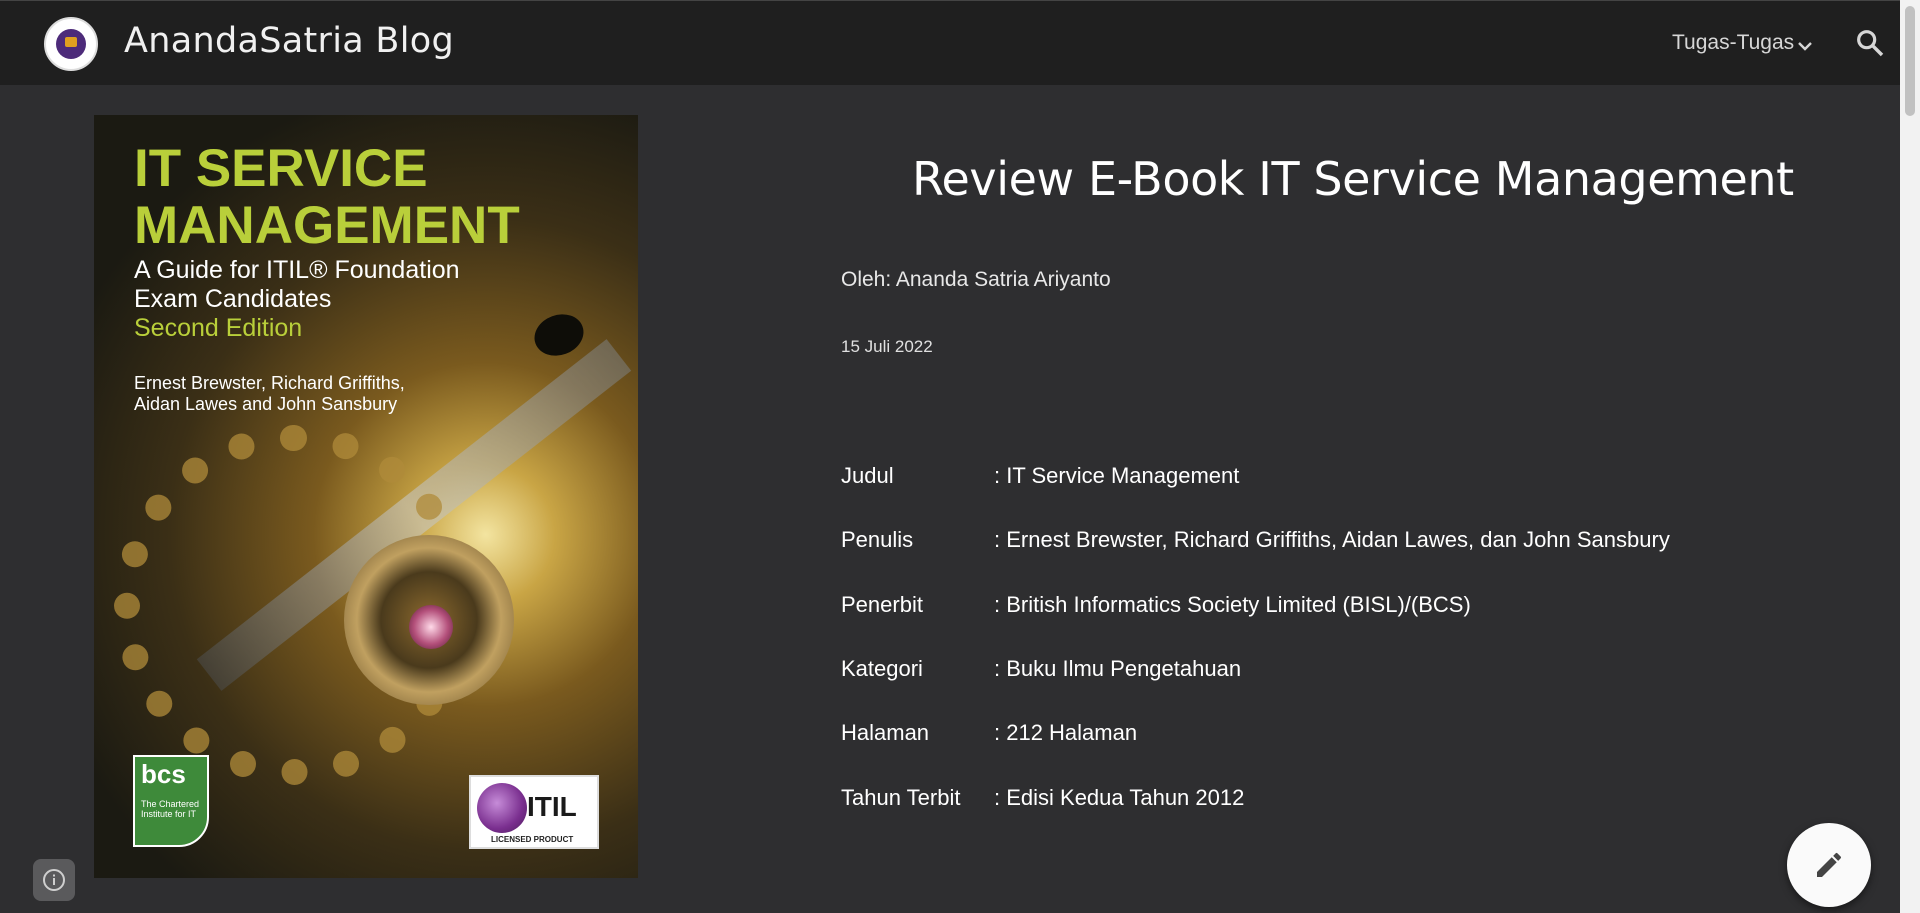 The image size is (1920, 913). I want to click on vertical-scrollbar, so click(1910, 456).